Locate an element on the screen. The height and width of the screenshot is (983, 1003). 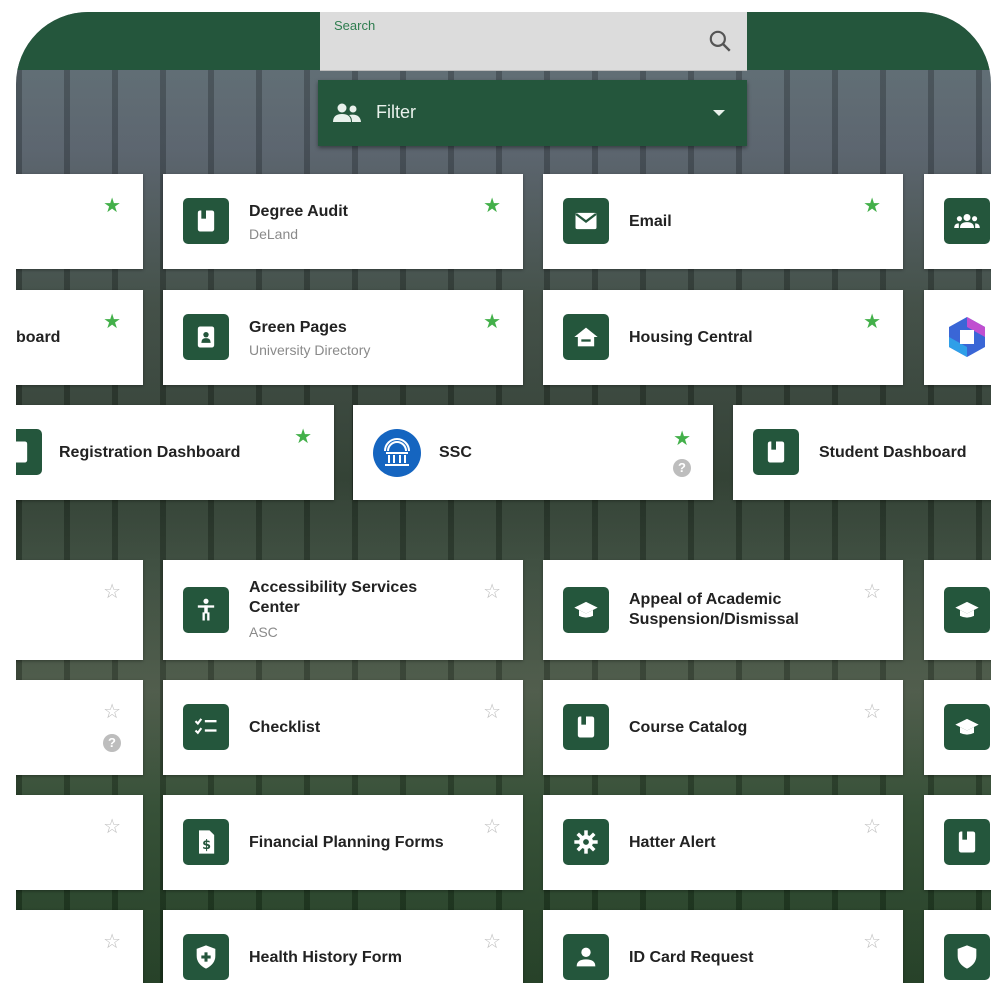
app-title: Course Catalog is located at coordinates (688, 727).